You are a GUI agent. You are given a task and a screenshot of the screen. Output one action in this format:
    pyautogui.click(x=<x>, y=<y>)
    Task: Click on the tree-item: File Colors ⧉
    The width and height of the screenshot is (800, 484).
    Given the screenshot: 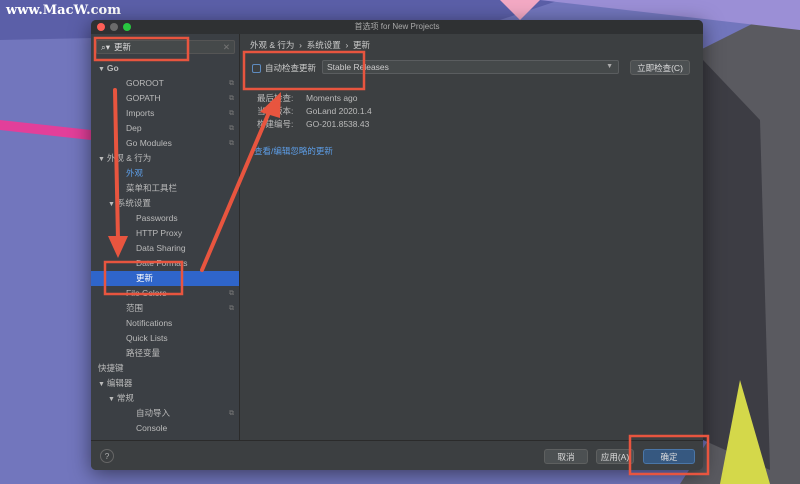 What is the action you would take?
    pyautogui.click(x=165, y=293)
    